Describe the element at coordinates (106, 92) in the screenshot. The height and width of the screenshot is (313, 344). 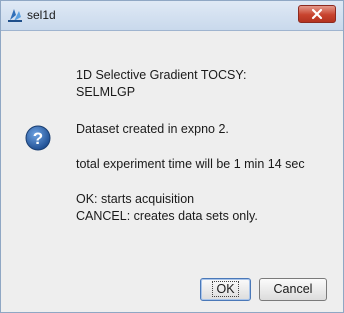
I see `message-line-2: SELMLGP` at that location.